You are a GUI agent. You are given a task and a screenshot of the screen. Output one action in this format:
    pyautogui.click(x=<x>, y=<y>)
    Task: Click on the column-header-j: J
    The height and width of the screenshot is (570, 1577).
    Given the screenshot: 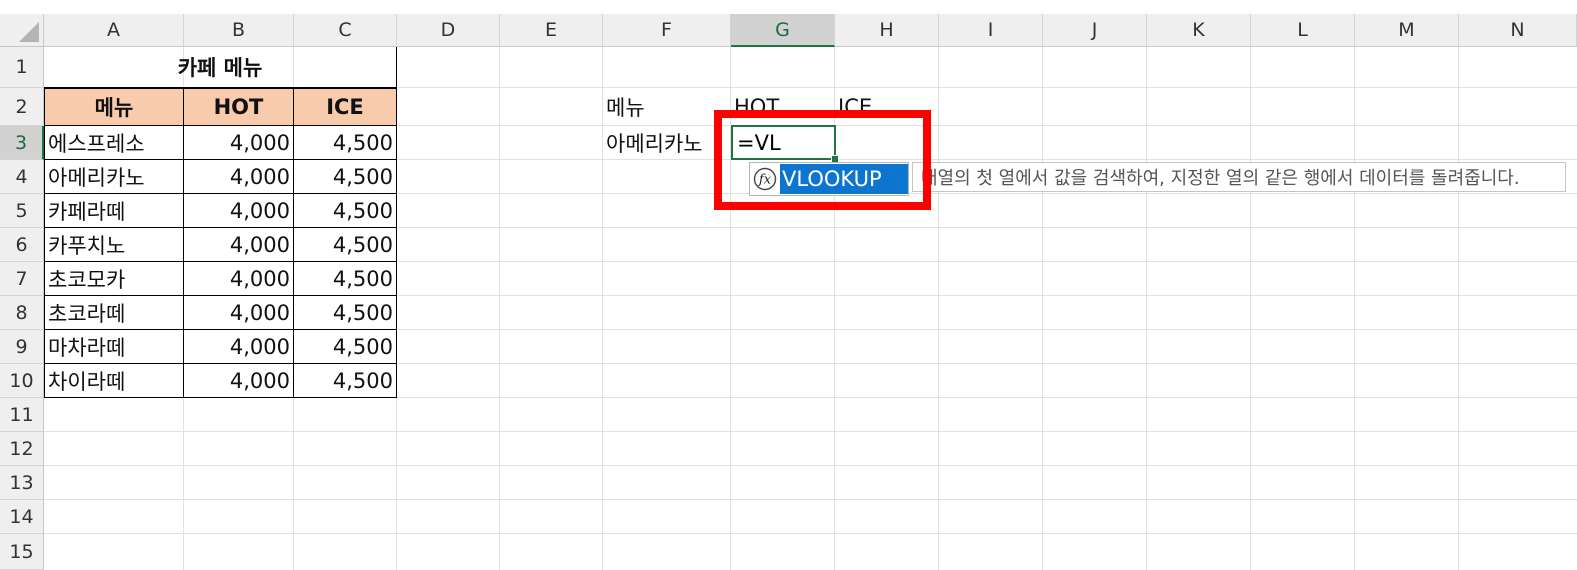 What is the action you would take?
    pyautogui.click(x=1095, y=30)
    